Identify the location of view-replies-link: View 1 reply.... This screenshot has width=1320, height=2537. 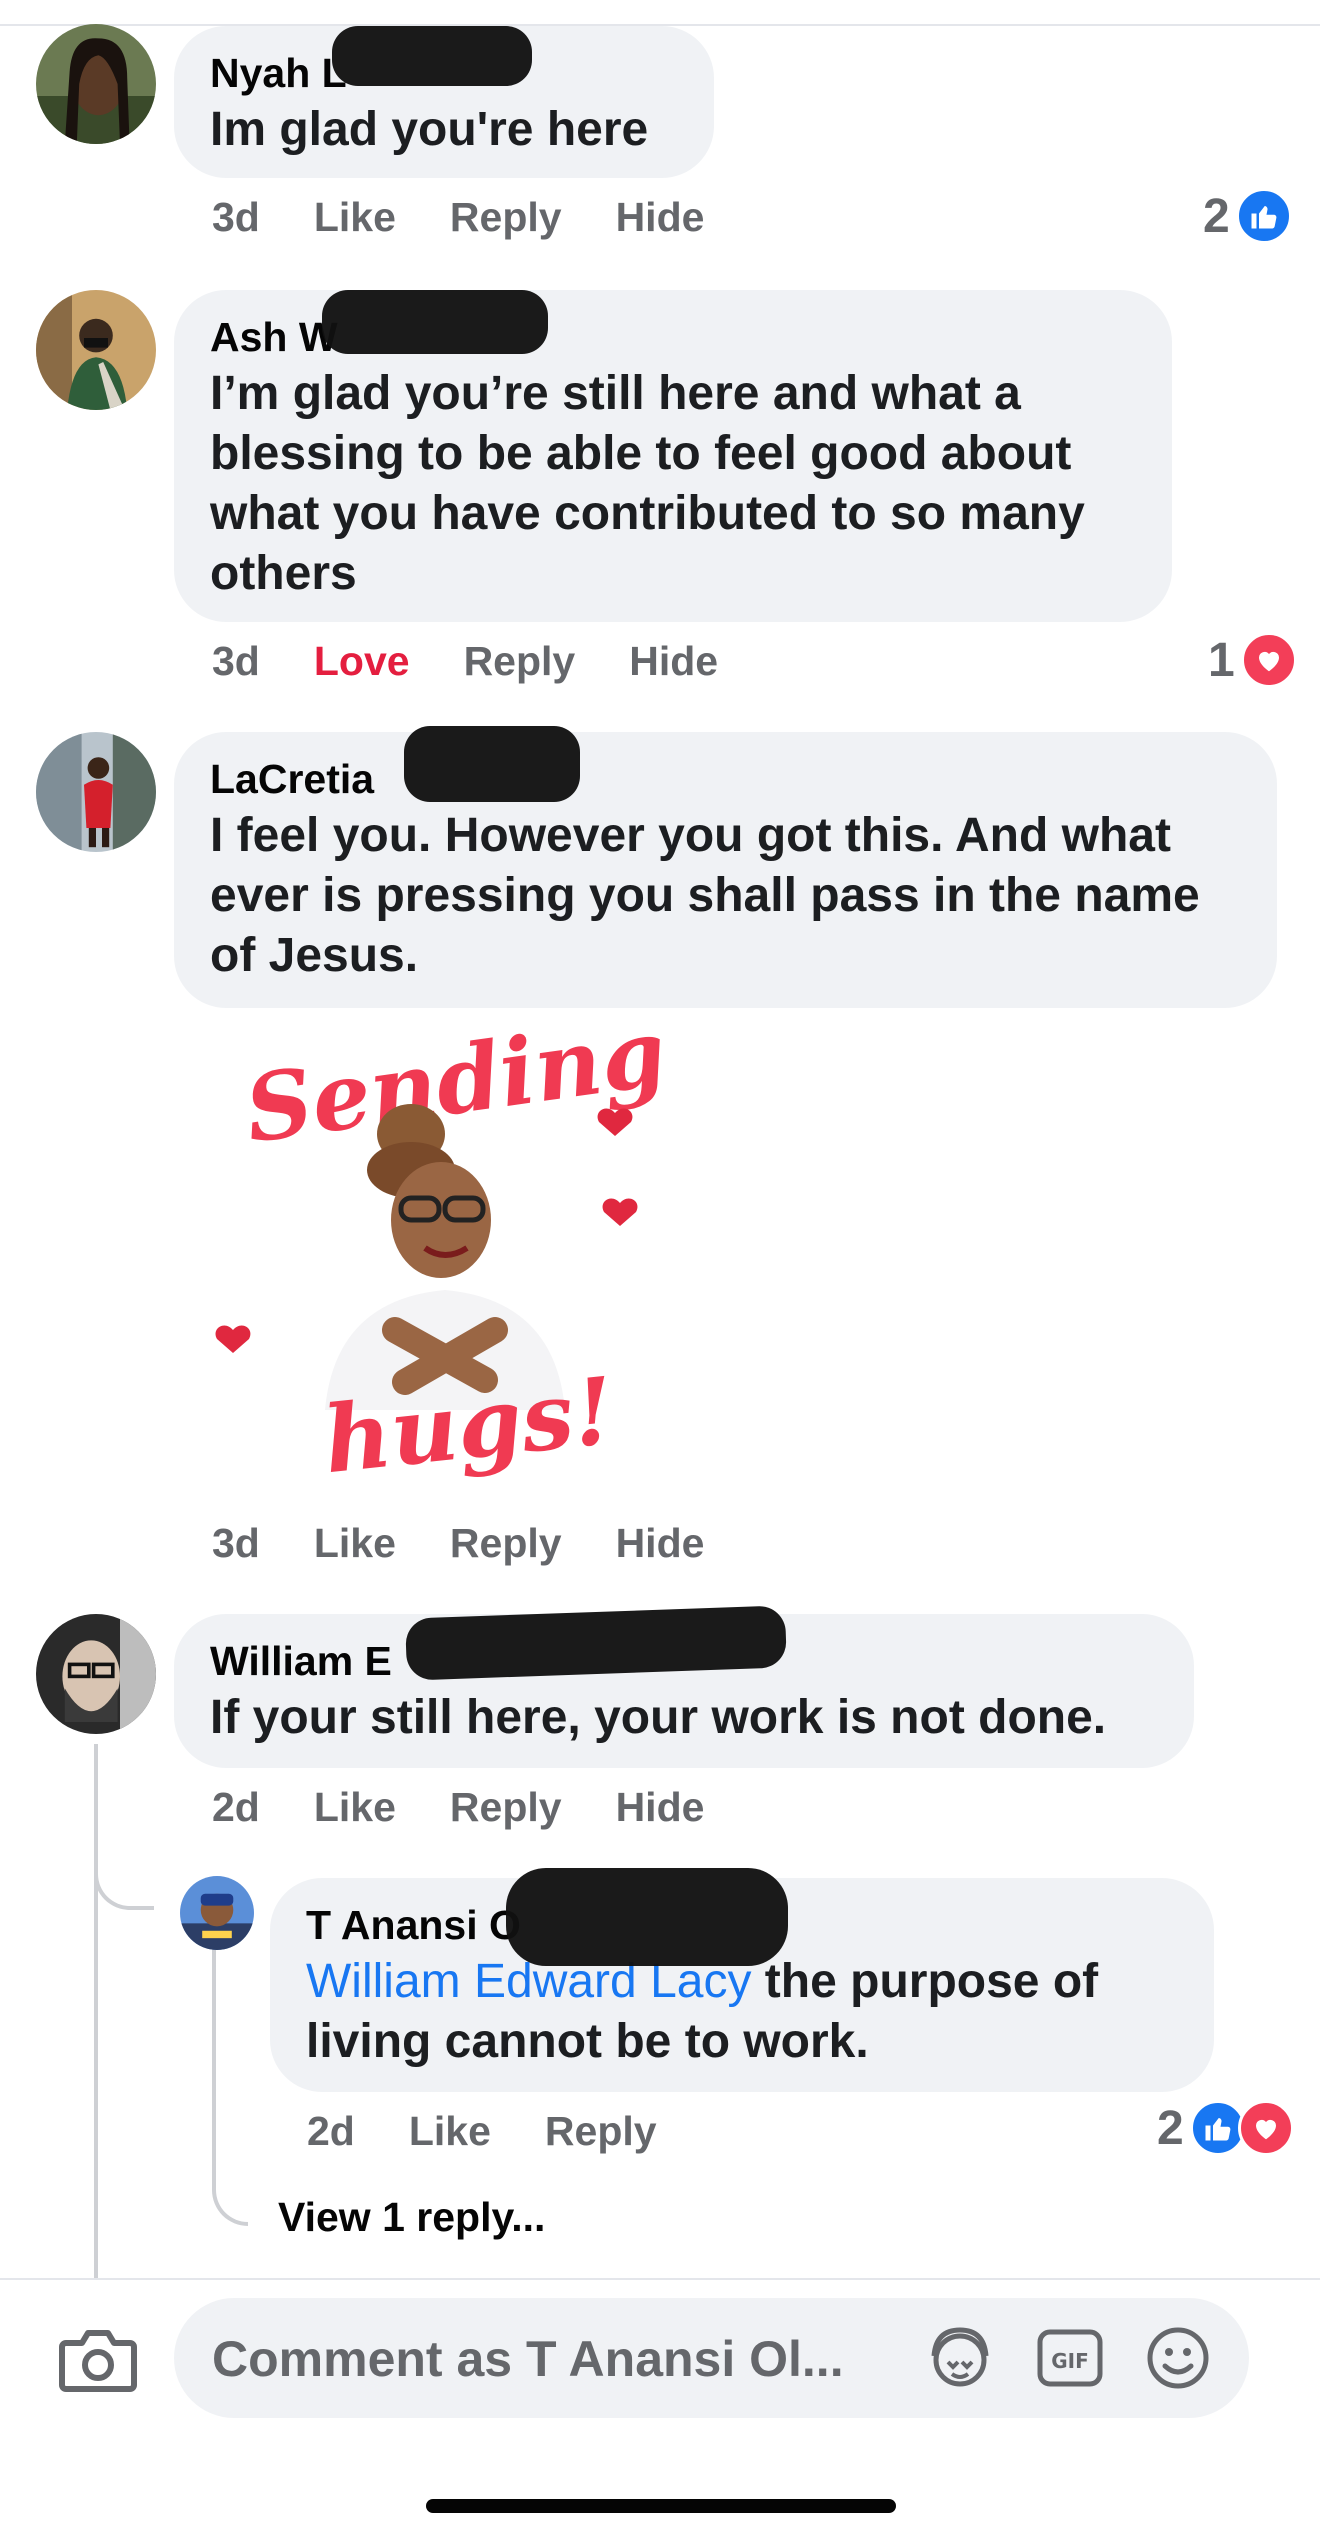
(411, 2217).